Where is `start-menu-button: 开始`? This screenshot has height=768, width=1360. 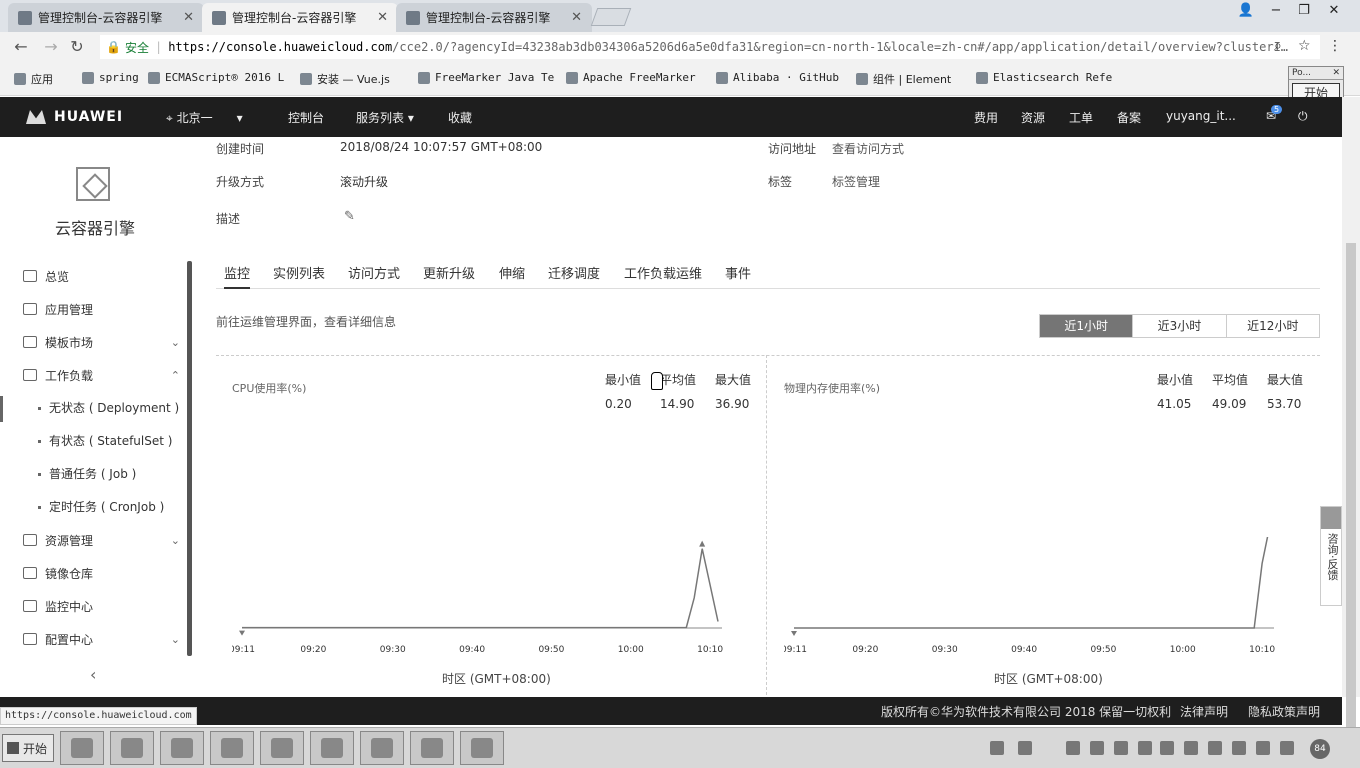
start-menu-button: 开始 is located at coordinates (28, 748).